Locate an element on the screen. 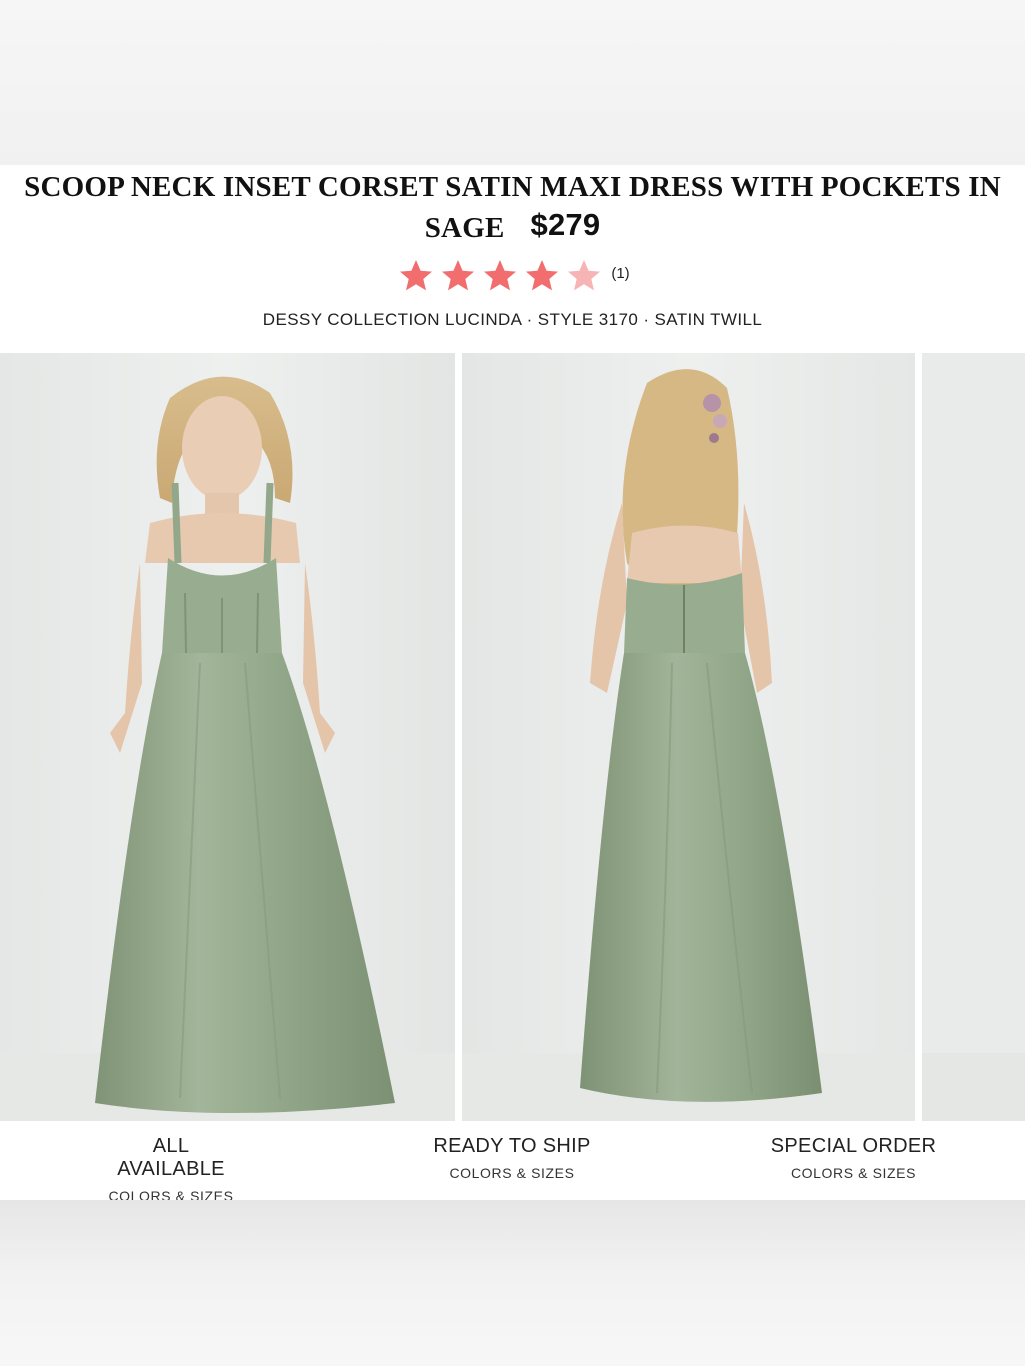 This screenshot has width=1025, height=1366. tab-special-order: SPECIAL ORDER COLORS & SIZES is located at coordinates (853, 1158).